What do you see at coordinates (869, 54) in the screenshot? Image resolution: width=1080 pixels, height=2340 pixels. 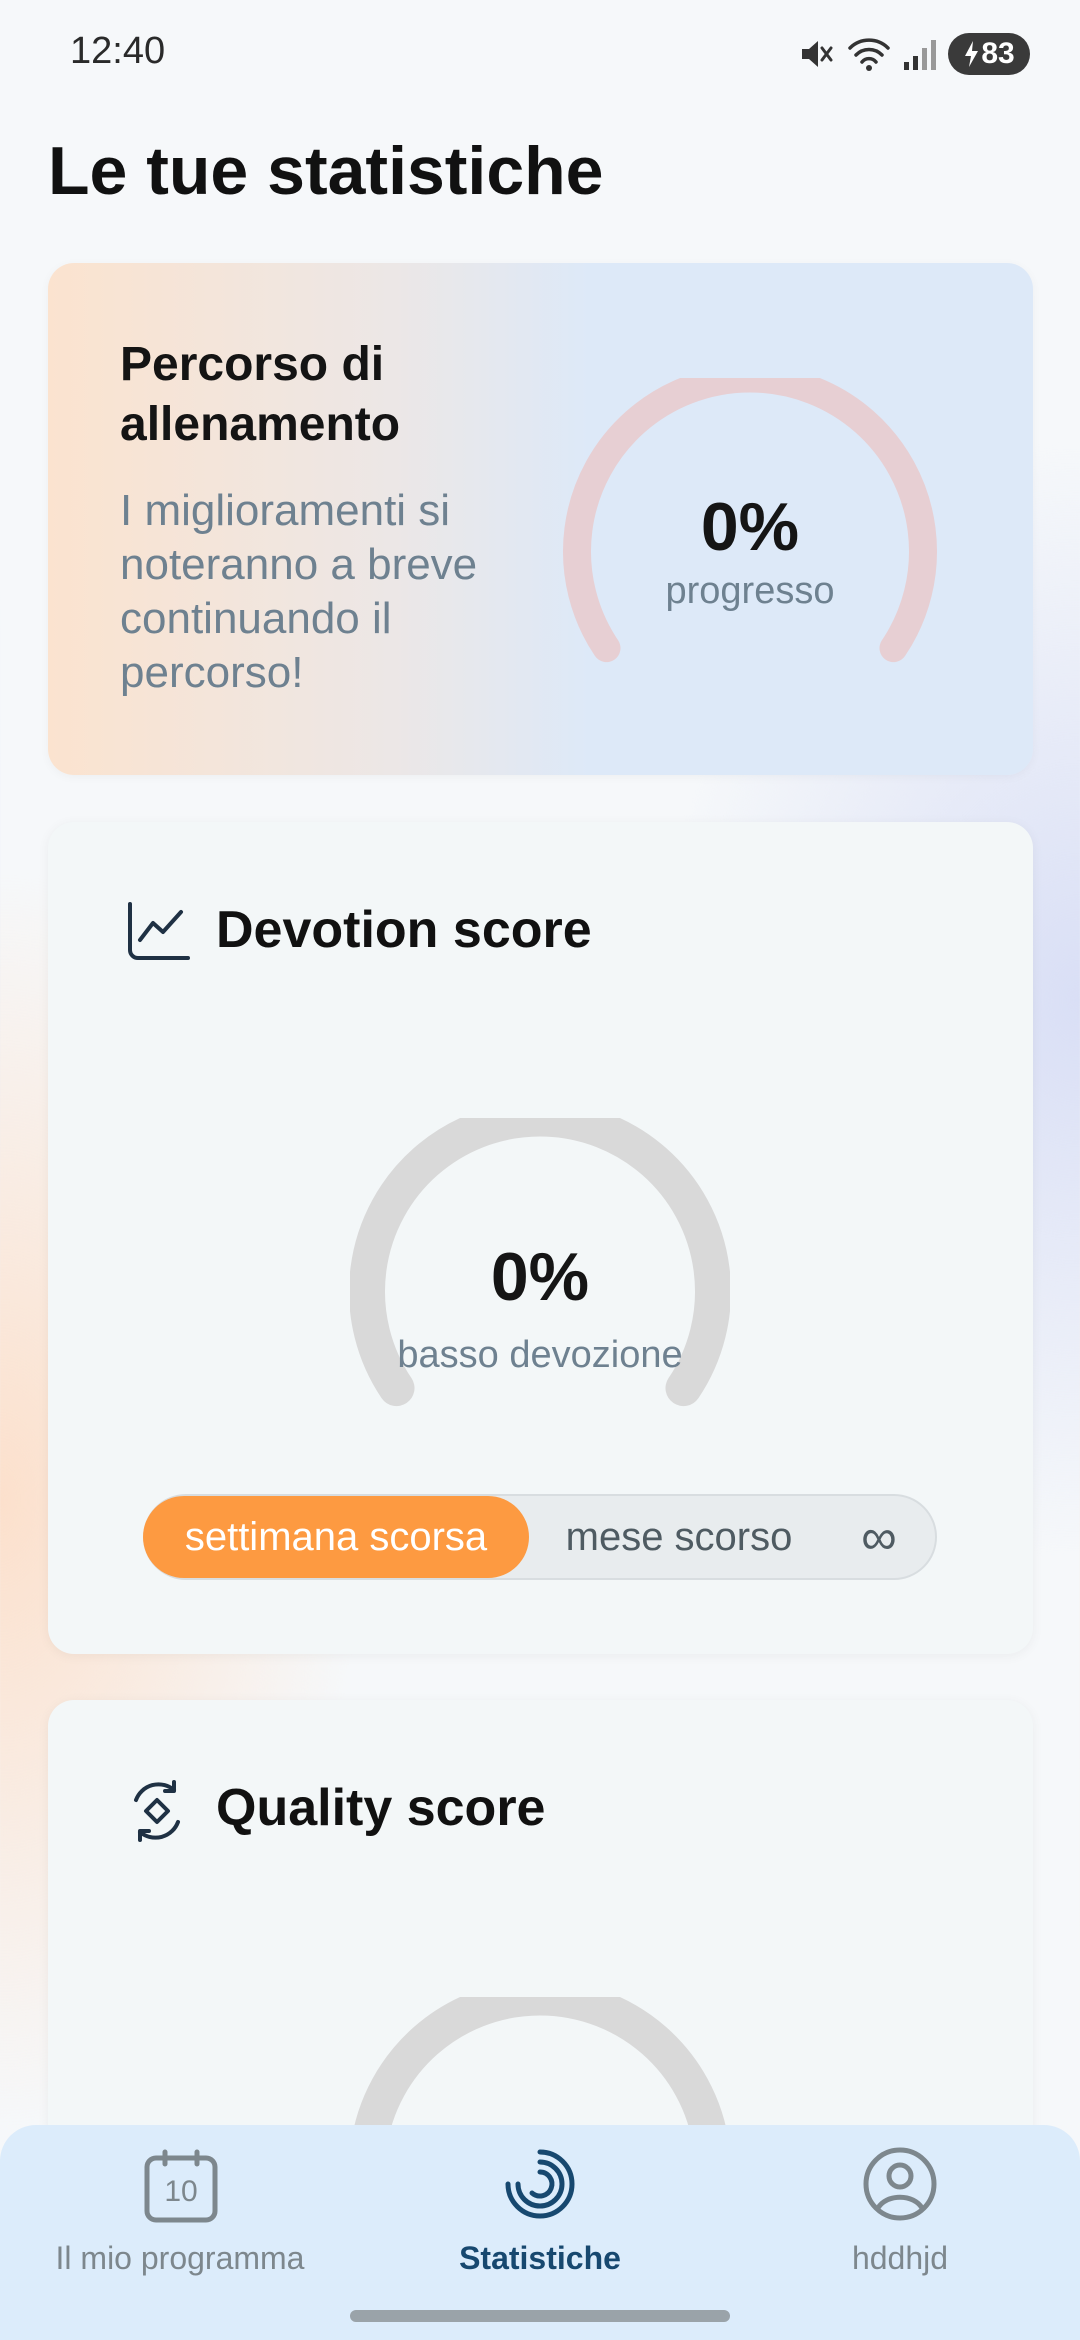 I see `wifi-icon` at bounding box center [869, 54].